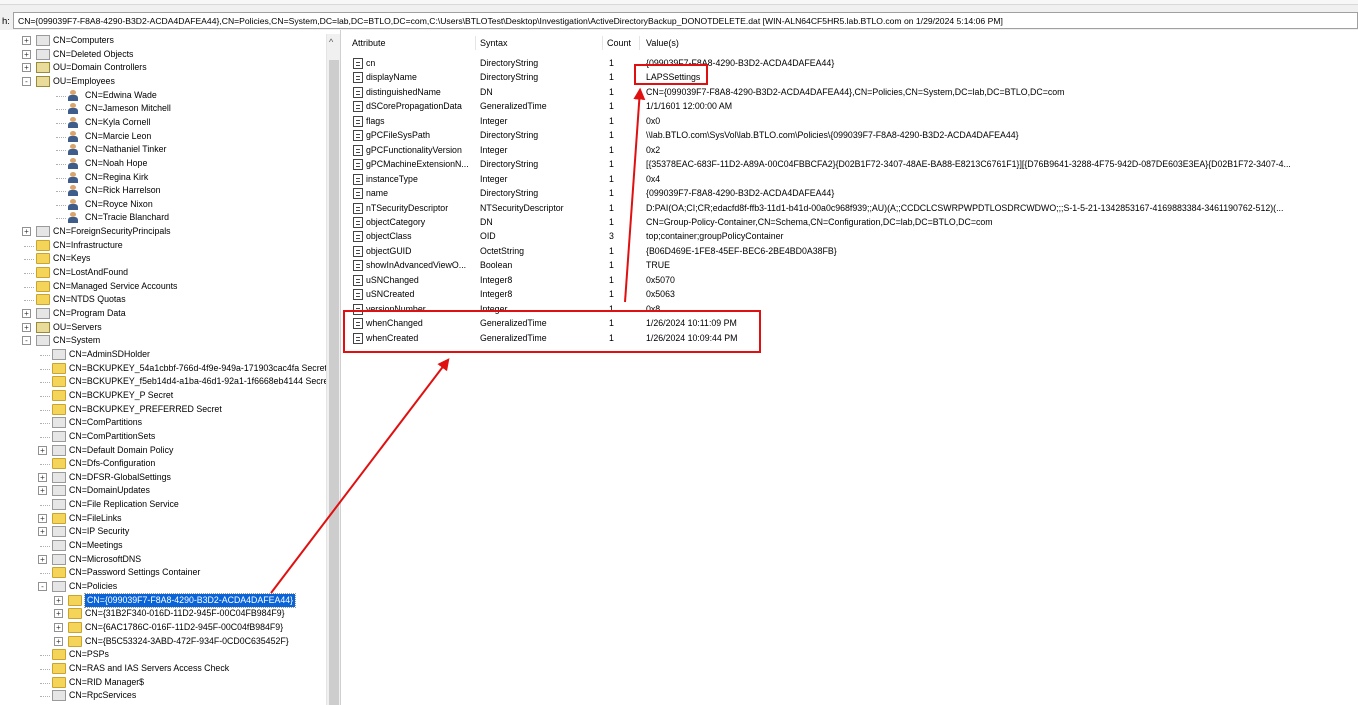 Image resolution: width=1358 pixels, height=705 pixels. Describe the element at coordinates (163, 683) in the screenshot. I see `tree-item: CN=RID Manager$` at that location.